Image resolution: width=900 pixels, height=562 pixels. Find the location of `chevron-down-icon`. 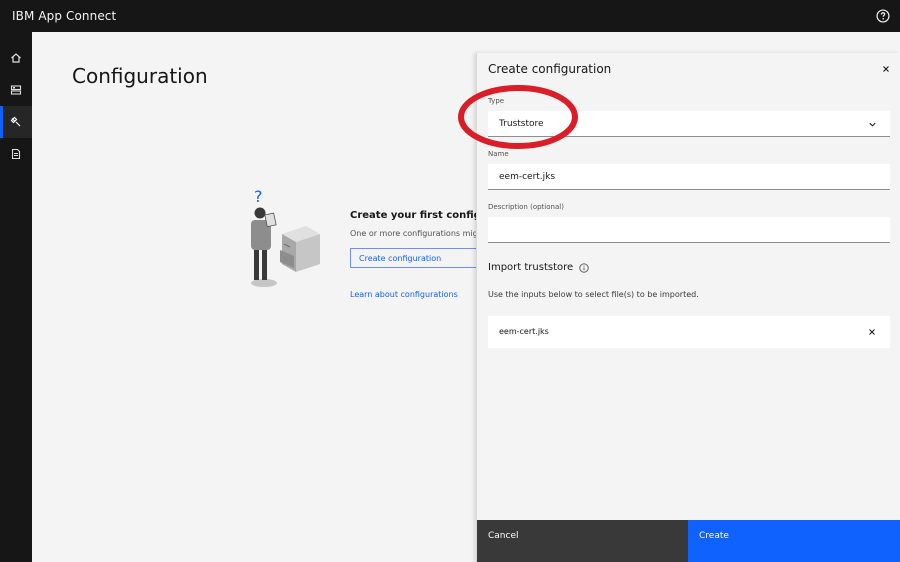

chevron-down-icon is located at coordinates (872, 124).